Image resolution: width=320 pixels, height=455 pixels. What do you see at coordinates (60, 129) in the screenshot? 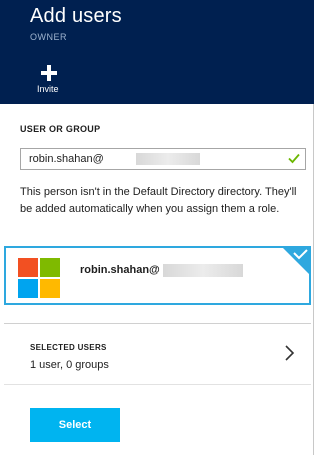
I see `user-or-group-label: USER OR GROUP` at bounding box center [60, 129].